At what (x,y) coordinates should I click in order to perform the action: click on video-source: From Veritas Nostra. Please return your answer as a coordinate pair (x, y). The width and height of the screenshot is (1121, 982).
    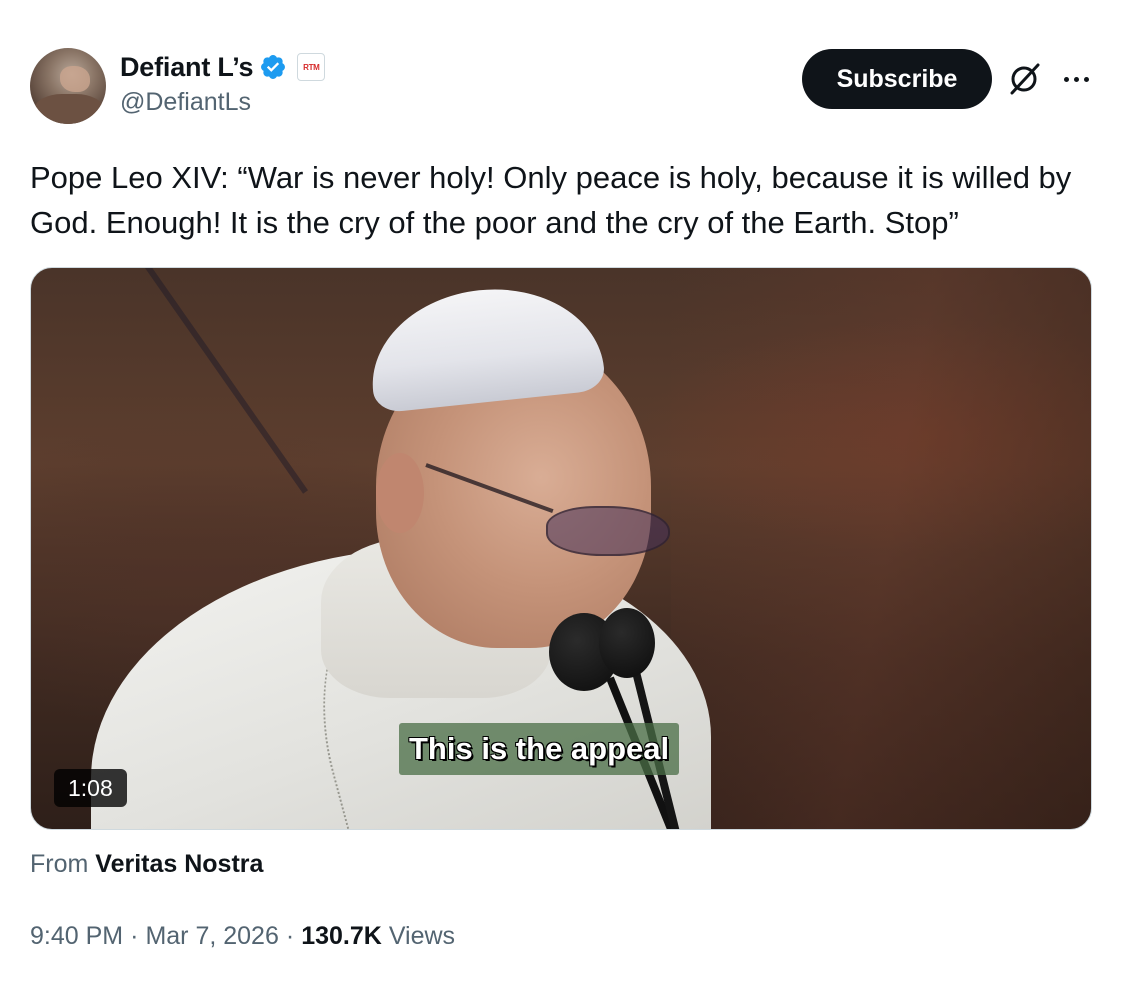
    Looking at the image, I should click on (146, 864).